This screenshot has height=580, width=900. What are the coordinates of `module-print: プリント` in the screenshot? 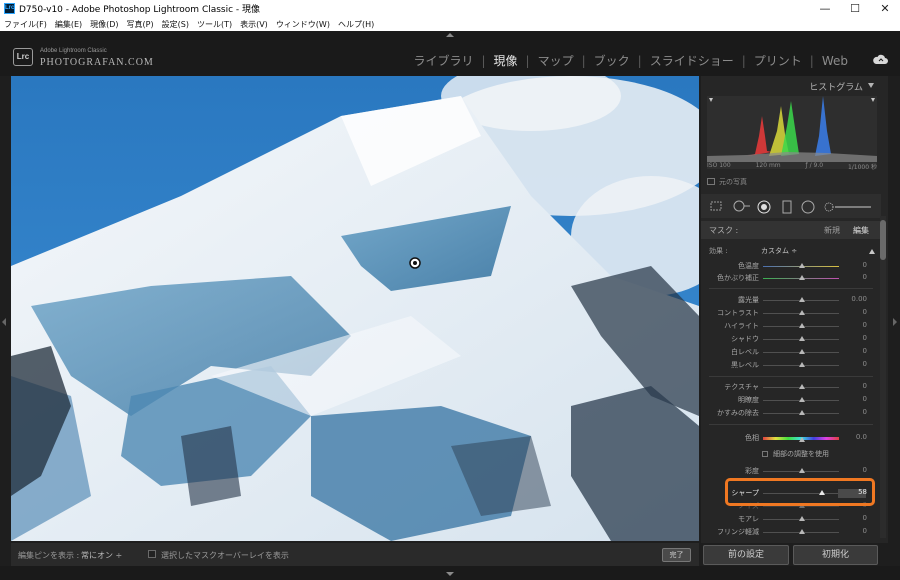 It's located at (778, 60).